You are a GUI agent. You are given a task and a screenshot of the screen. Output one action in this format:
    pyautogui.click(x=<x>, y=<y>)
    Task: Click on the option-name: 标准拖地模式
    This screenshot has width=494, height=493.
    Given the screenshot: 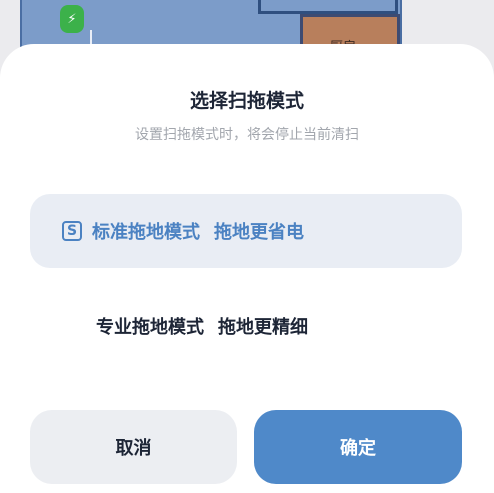 What is the action you would take?
    pyautogui.click(x=146, y=232)
    